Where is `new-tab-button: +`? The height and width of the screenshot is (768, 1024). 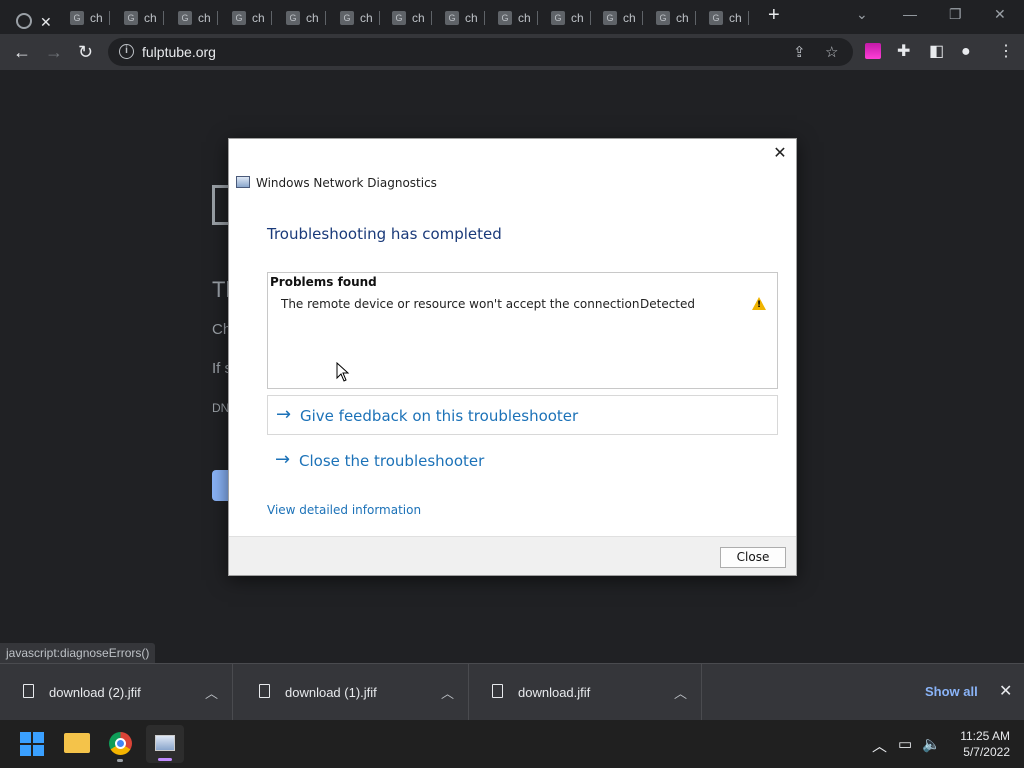
new-tab-button: + is located at coordinates (774, 15).